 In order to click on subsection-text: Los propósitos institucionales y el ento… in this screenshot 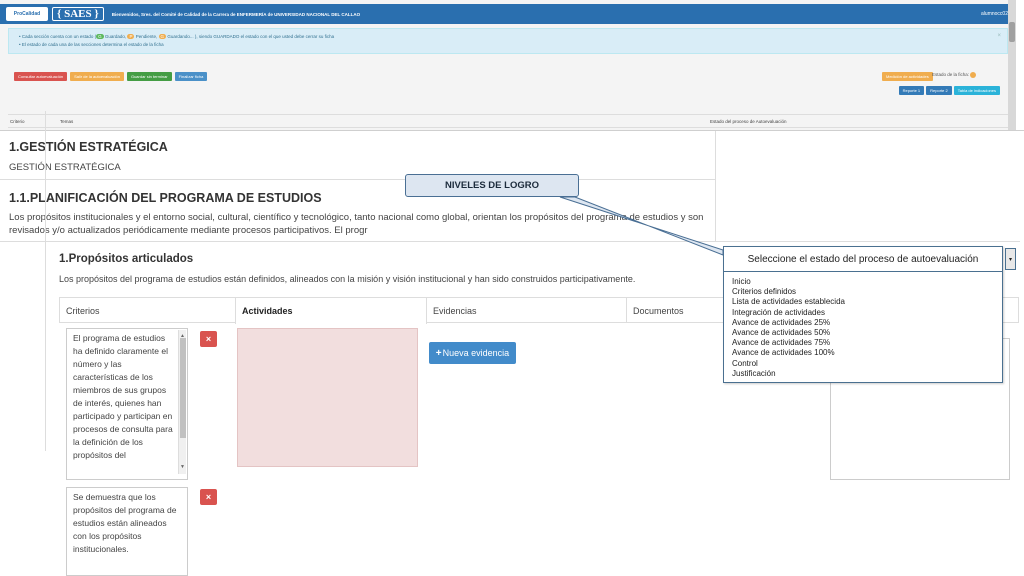, I will do `click(356, 224)`.